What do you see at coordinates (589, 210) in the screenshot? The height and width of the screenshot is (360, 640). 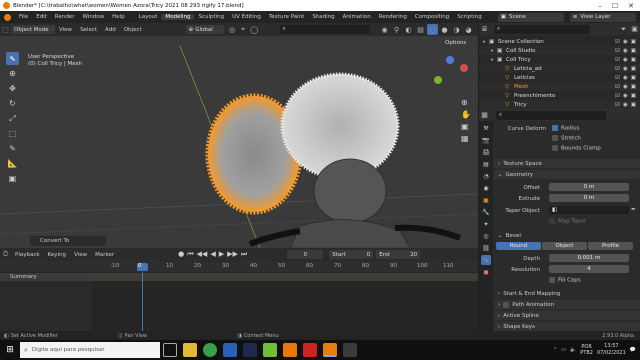 I see `taper-object-field: ◧` at bounding box center [589, 210].